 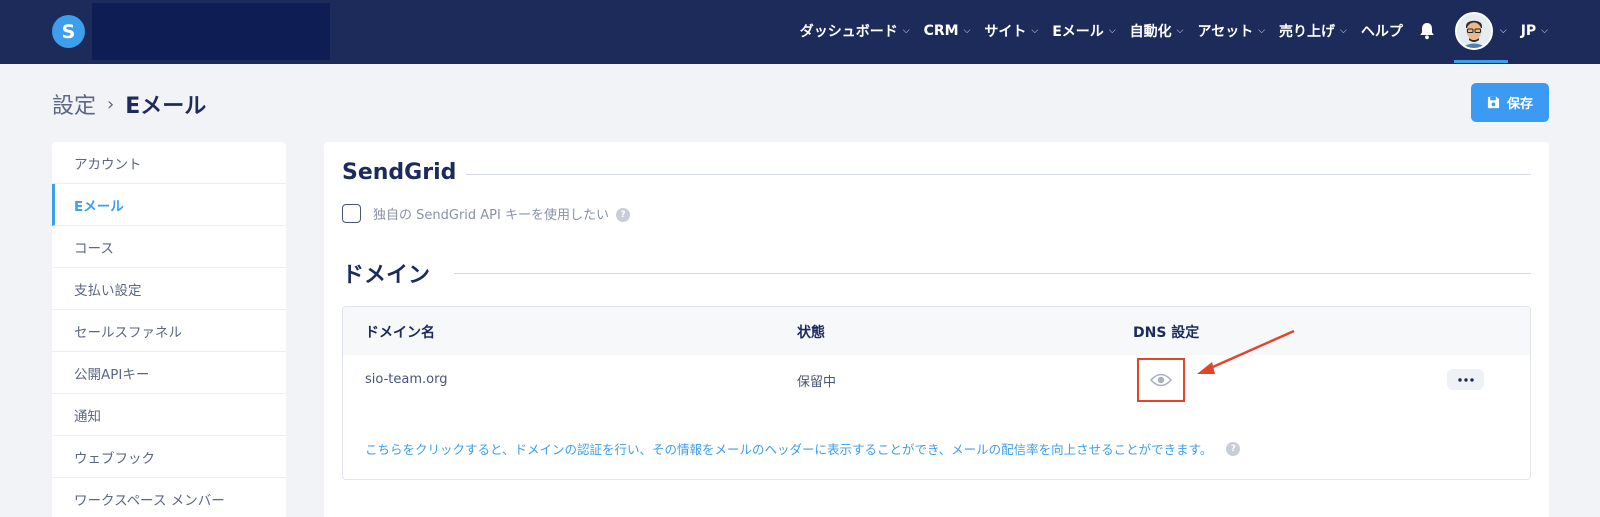 I want to click on nav-item-sales: 売り上げ ⌵, so click(x=1313, y=31).